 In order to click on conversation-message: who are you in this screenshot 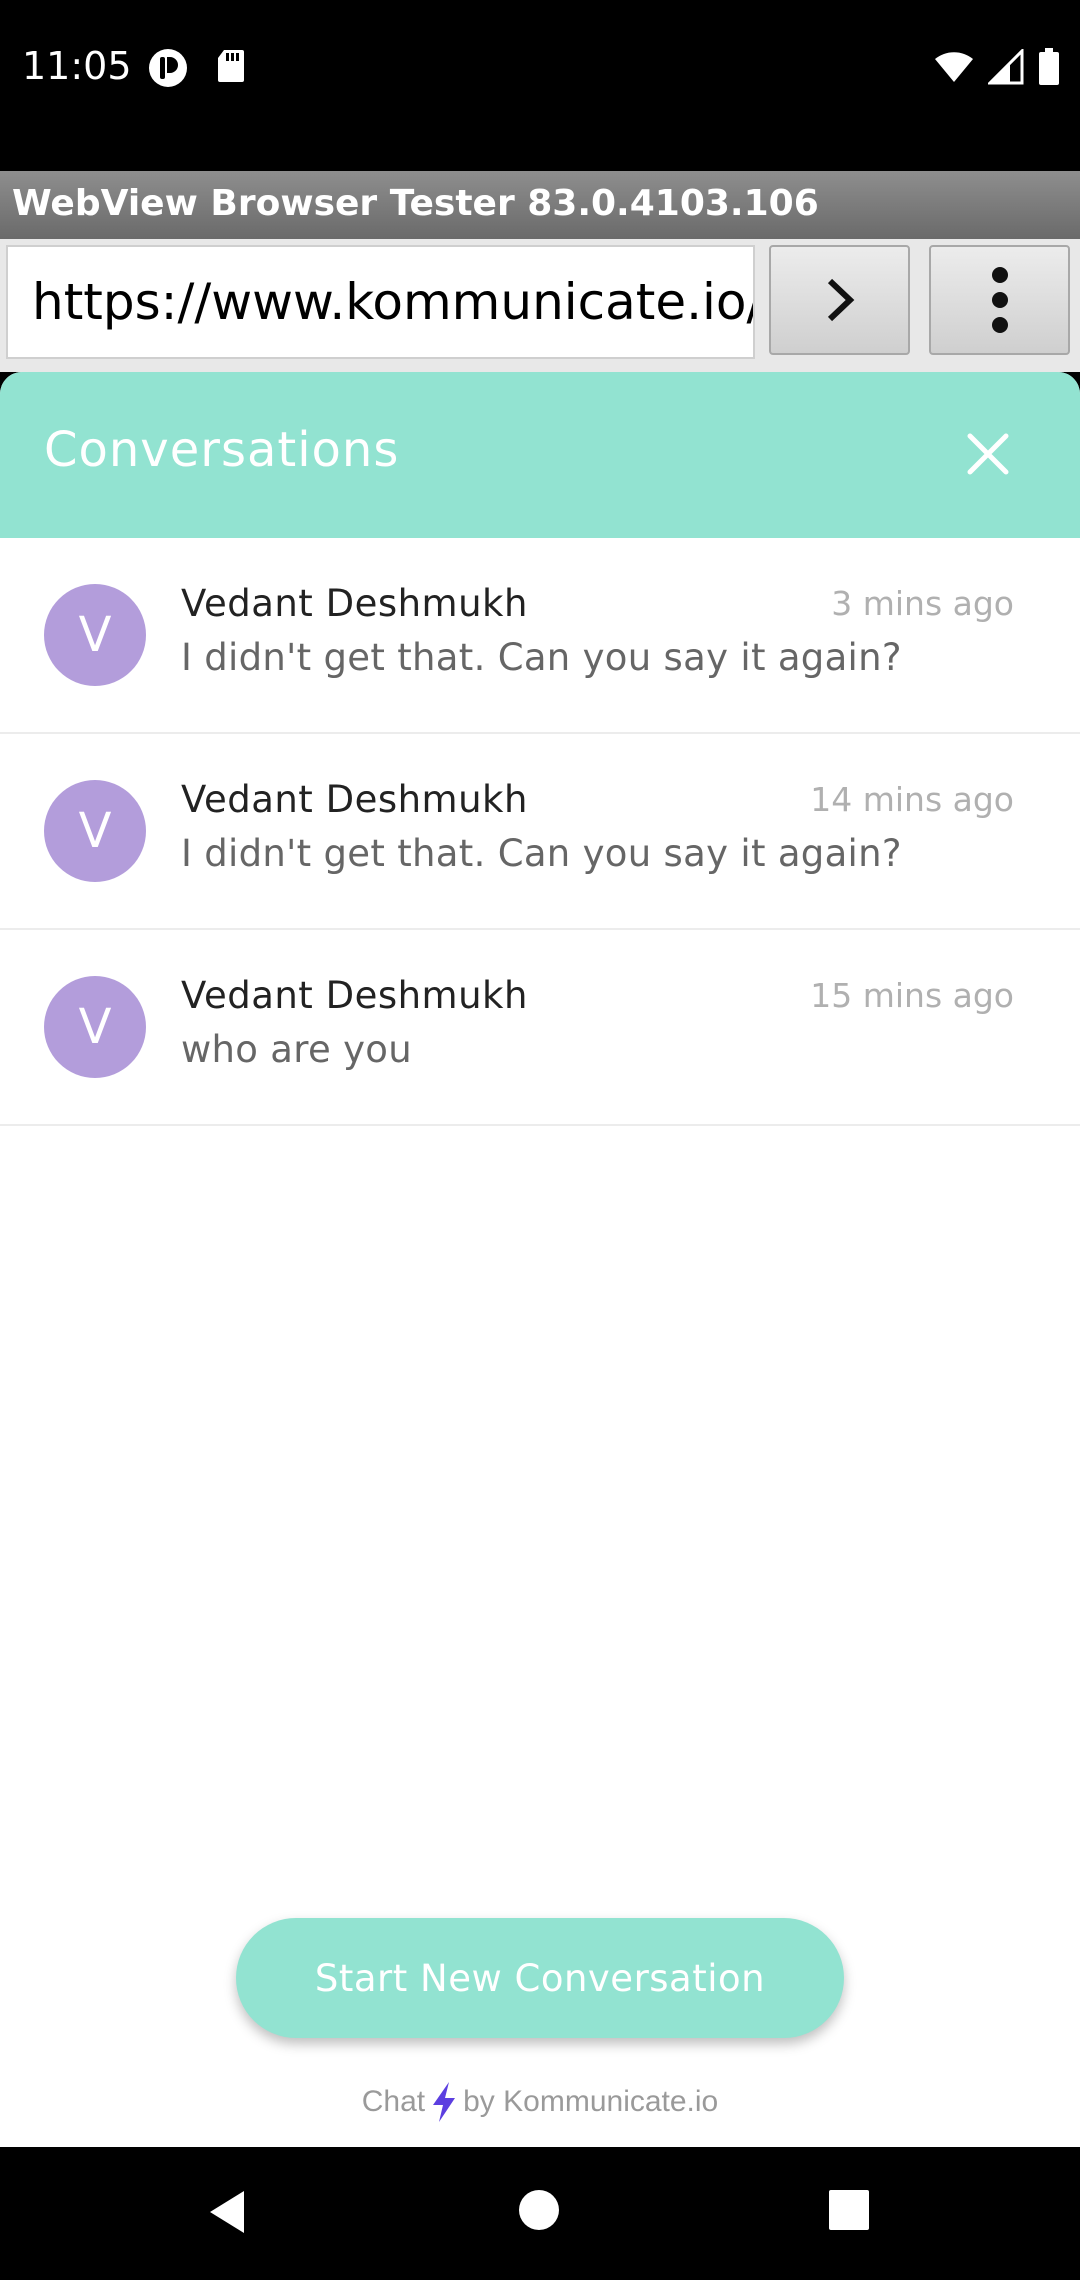, I will do `click(296, 1049)`.